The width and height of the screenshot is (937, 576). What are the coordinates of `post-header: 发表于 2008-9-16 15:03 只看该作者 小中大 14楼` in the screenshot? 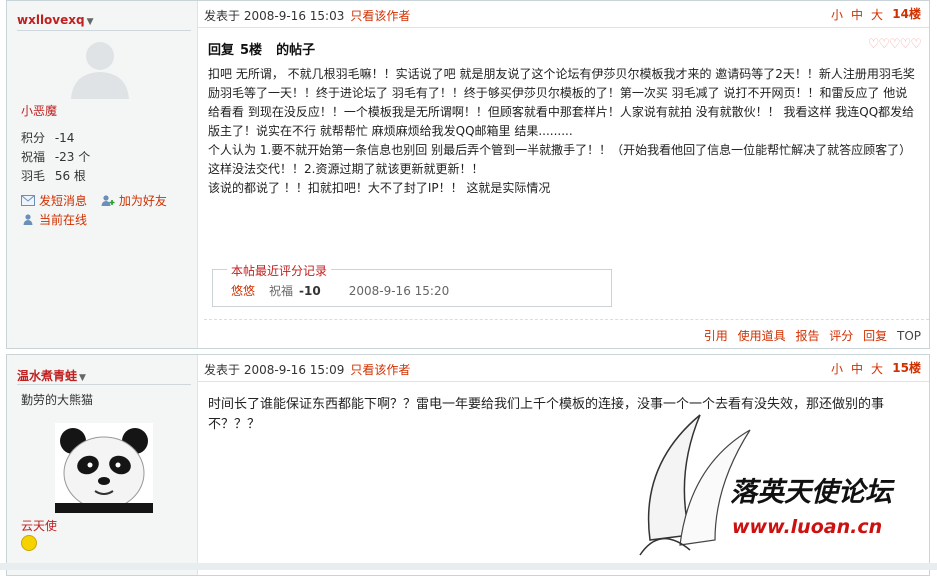 It's located at (563, 14).